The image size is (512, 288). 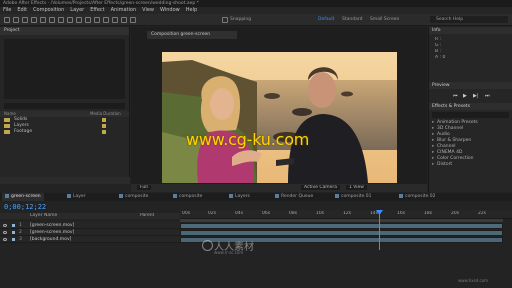 I want to click on home-icon, so click(x=7, y=20).